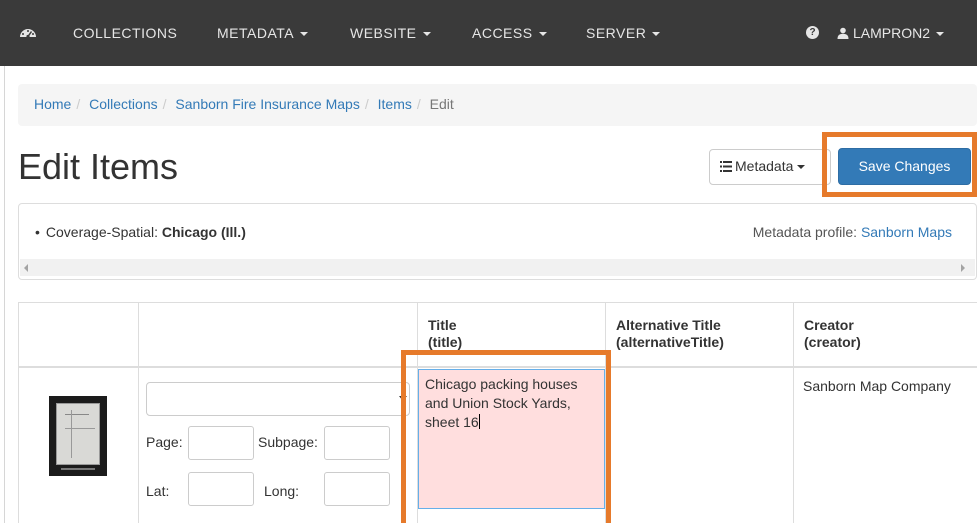 Image resolution: width=977 pixels, height=523 pixels. Describe the element at coordinates (28, 33) in the screenshot. I see `dashboard-icon` at that location.